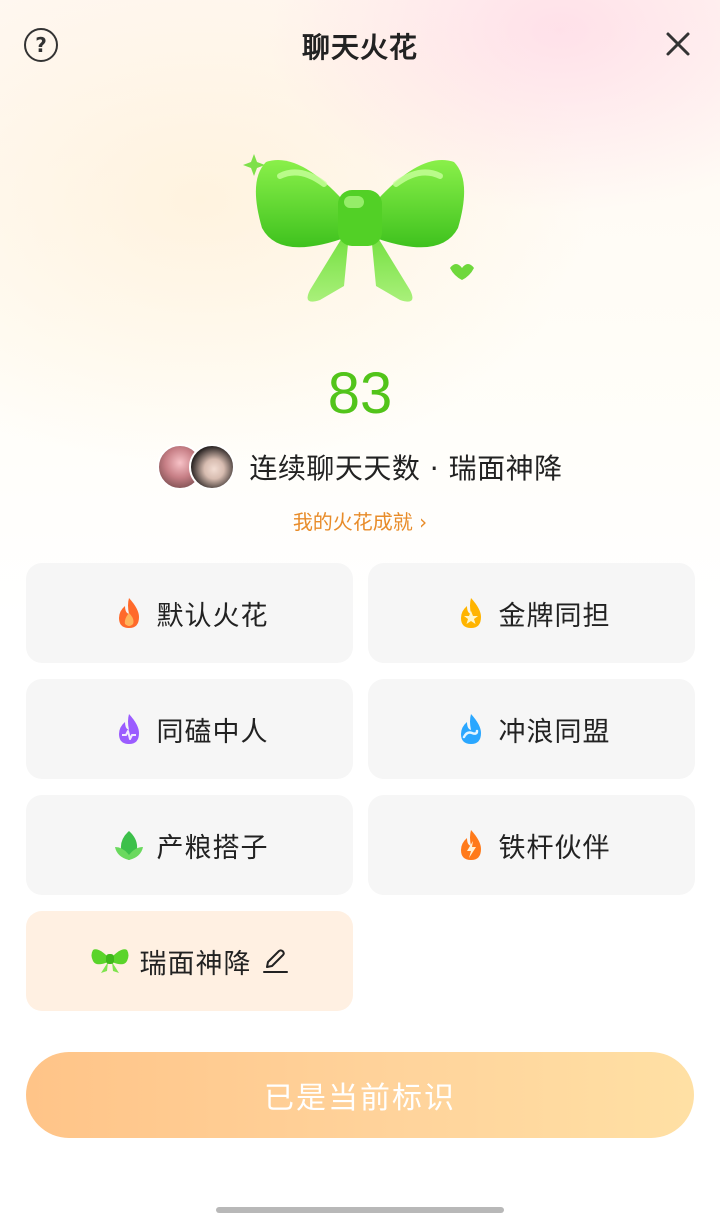  I want to click on option-label: 同磕中人, so click(212, 732).